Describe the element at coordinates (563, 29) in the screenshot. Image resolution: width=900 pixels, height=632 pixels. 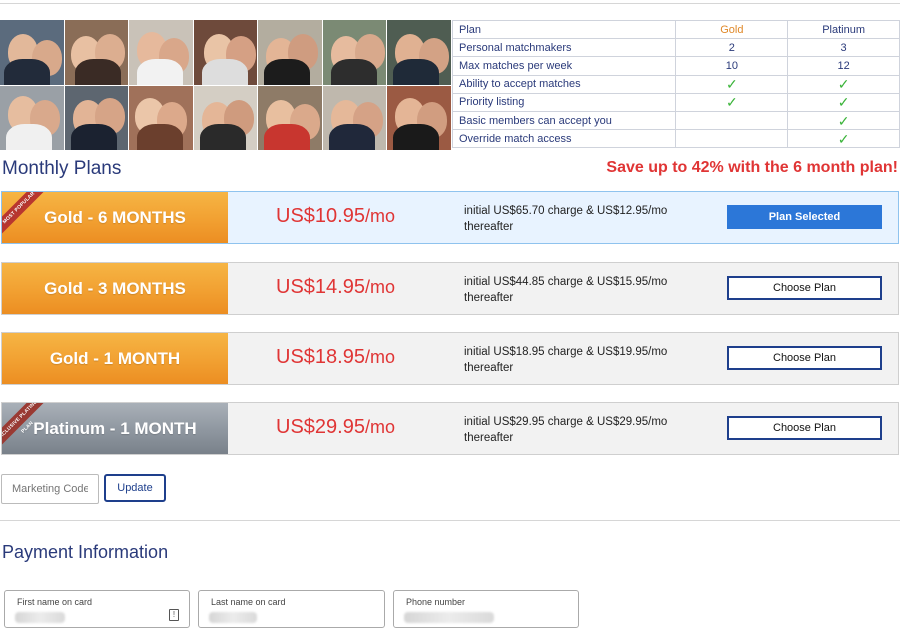
I see `plan-header: Plan` at that location.